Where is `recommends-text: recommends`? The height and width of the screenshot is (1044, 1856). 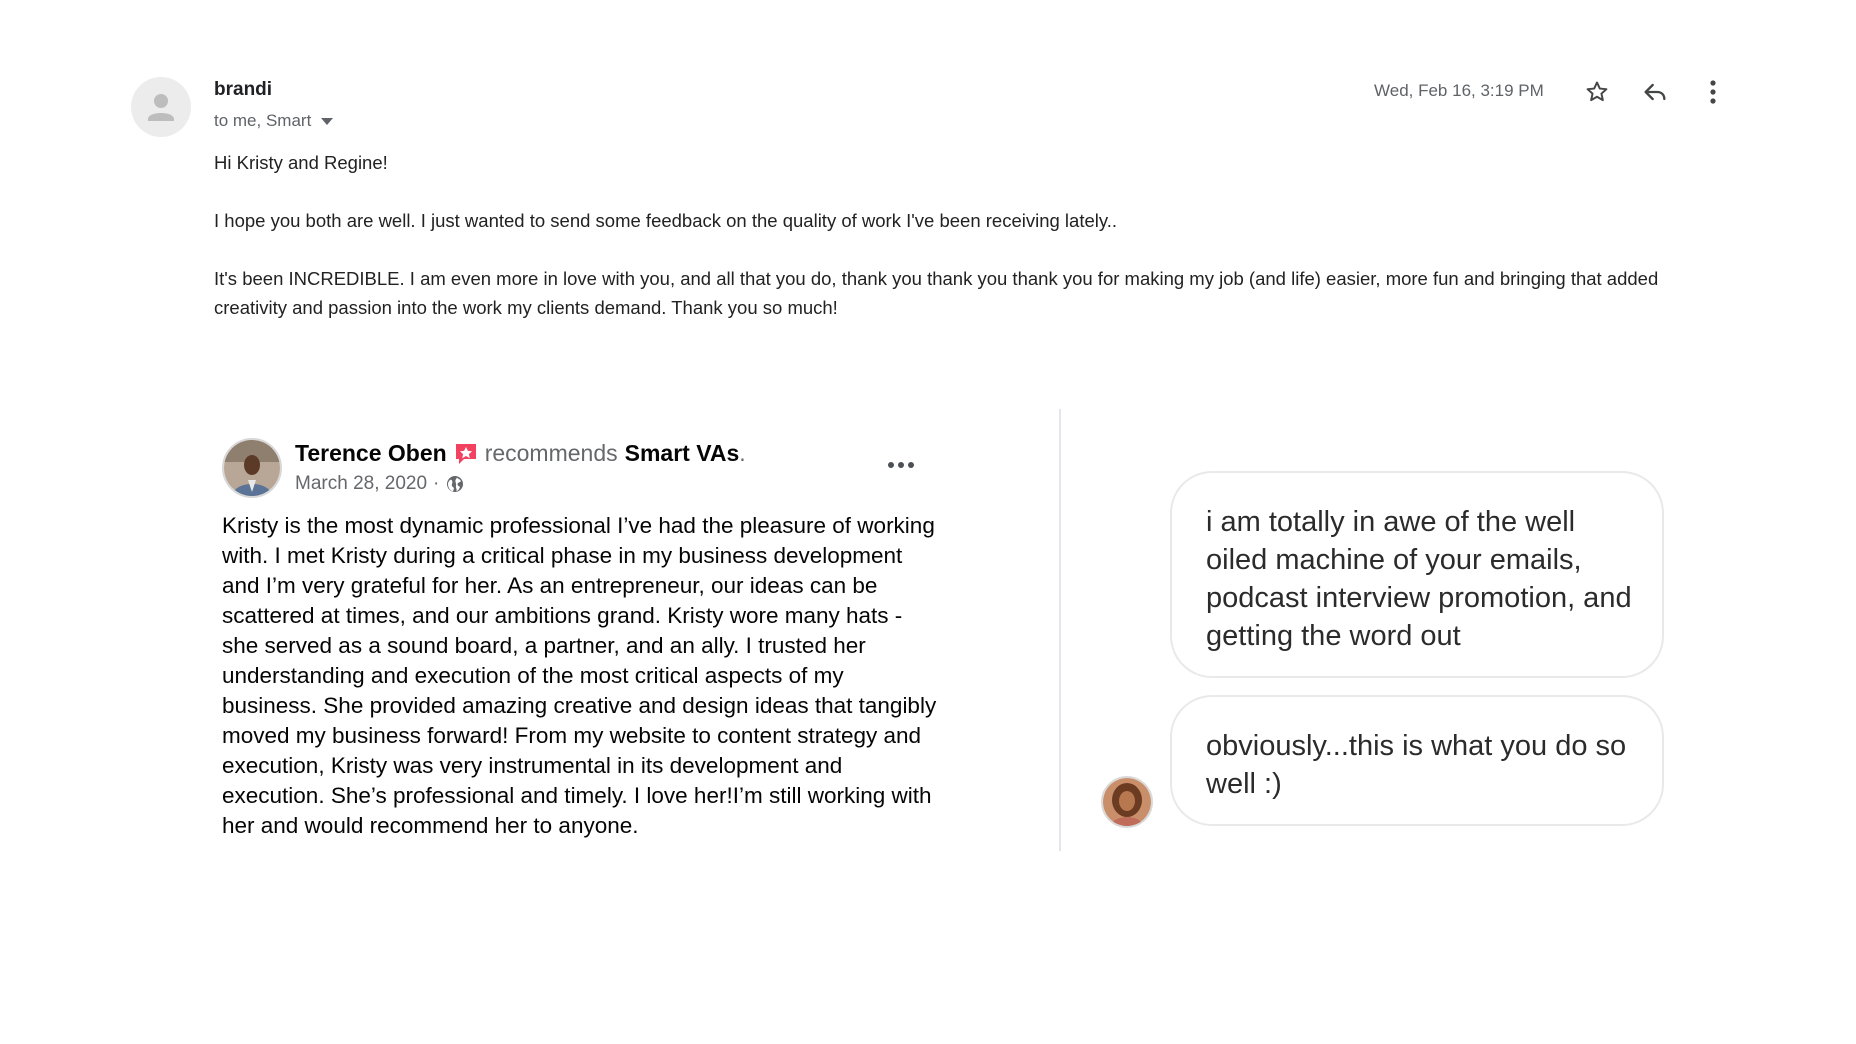
recommends-text: recommends is located at coordinates (551, 453).